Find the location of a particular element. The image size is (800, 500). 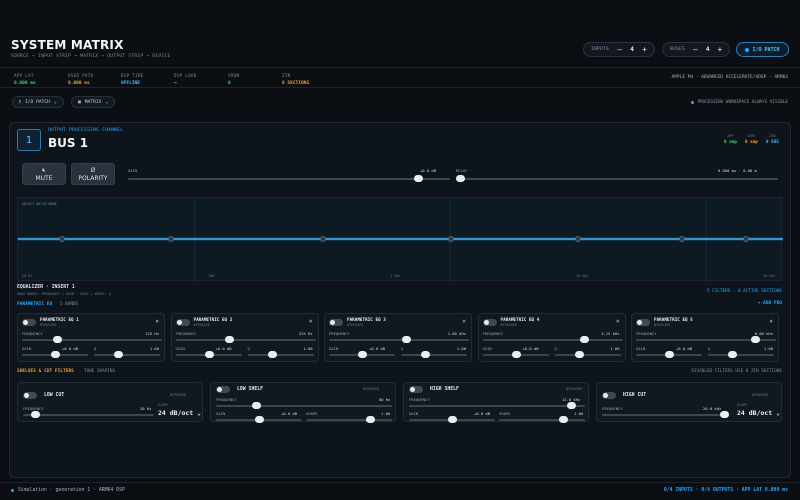

peq-band-state: BYPASSED is located at coordinates (201, 325).